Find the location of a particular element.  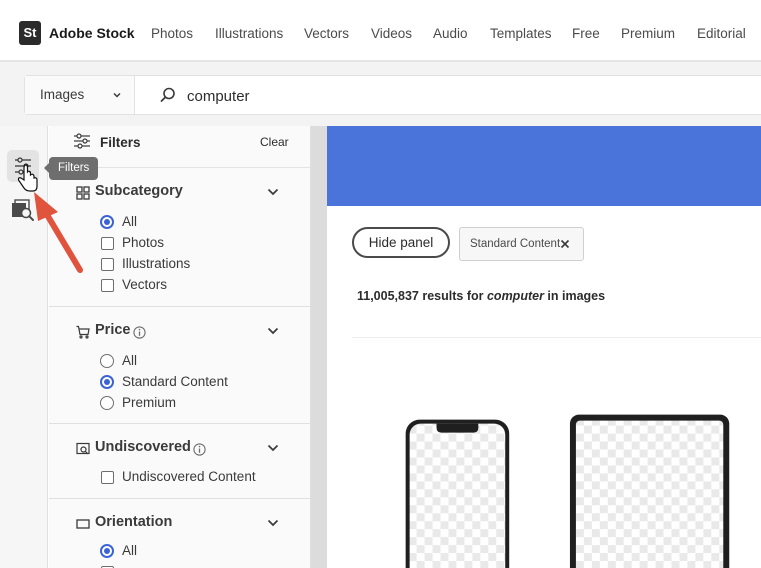

image-search-icon is located at coordinates (23, 210).